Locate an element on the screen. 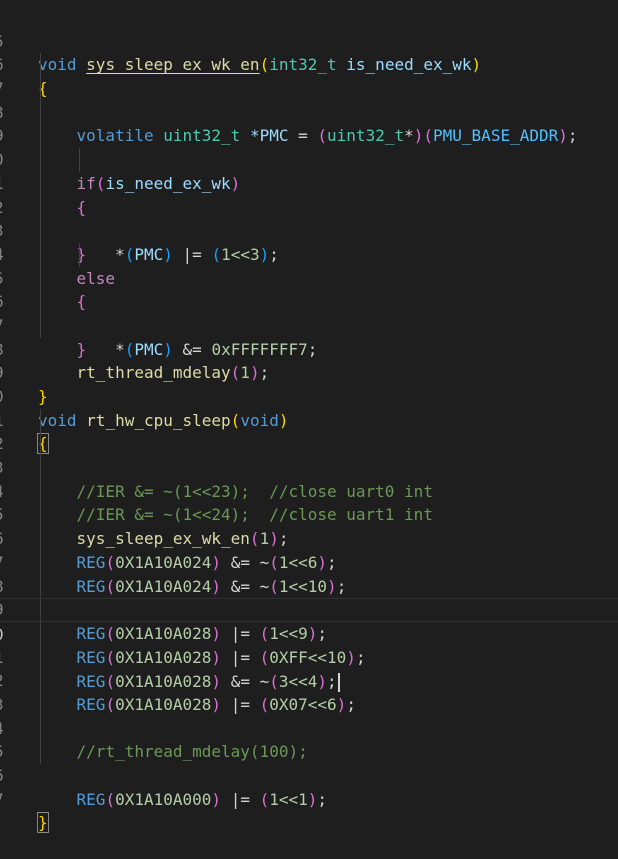 The image size is (618, 859). code-line: 0 void rt_hw_cpu_sleep(void) is located at coordinates (309, 395).